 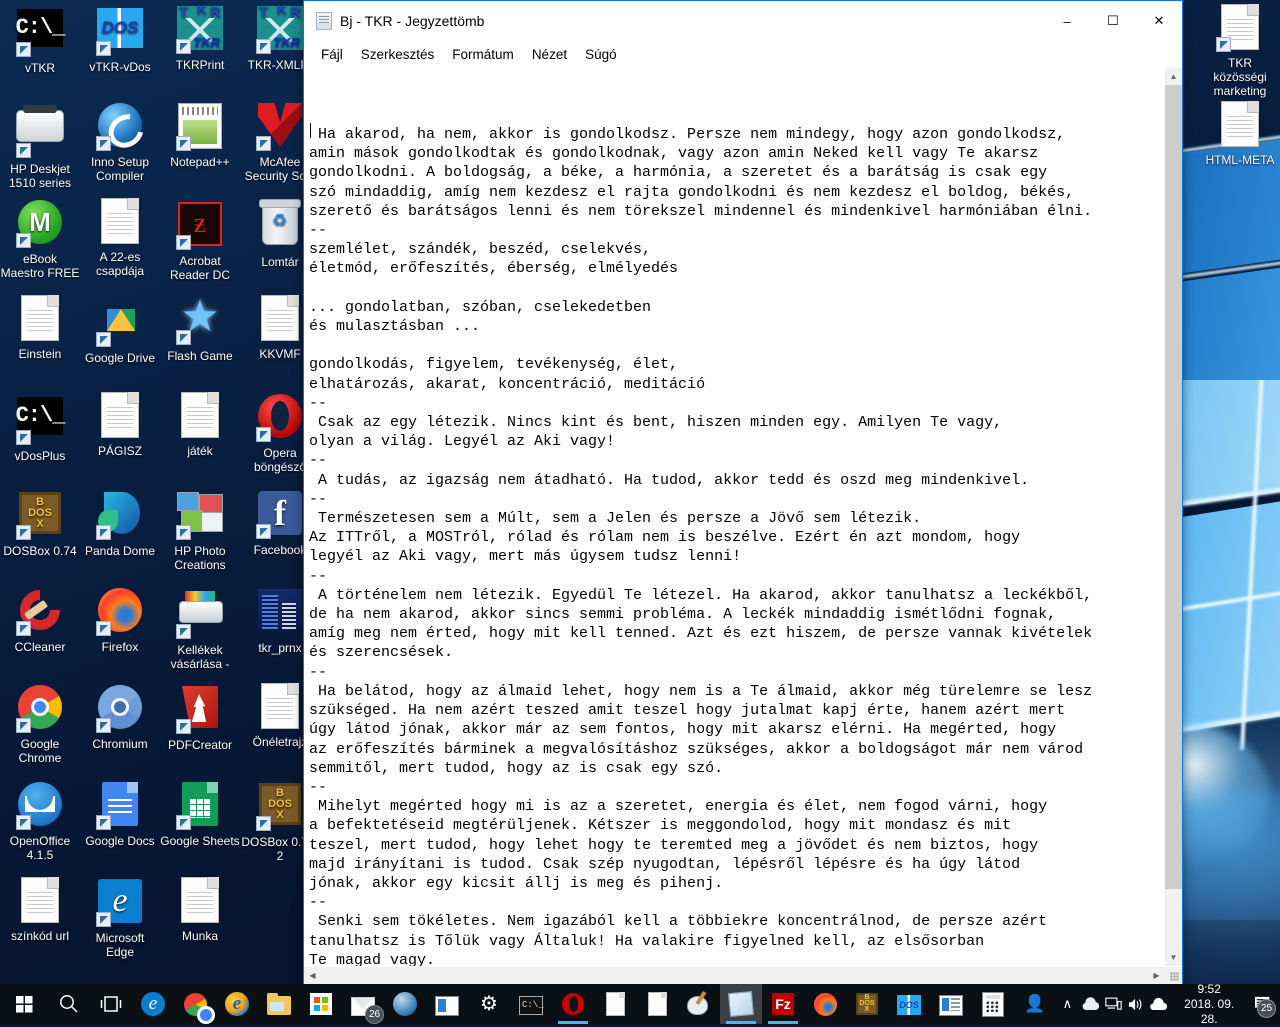 I want to click on document-icon, so click(x=657, y=1004).